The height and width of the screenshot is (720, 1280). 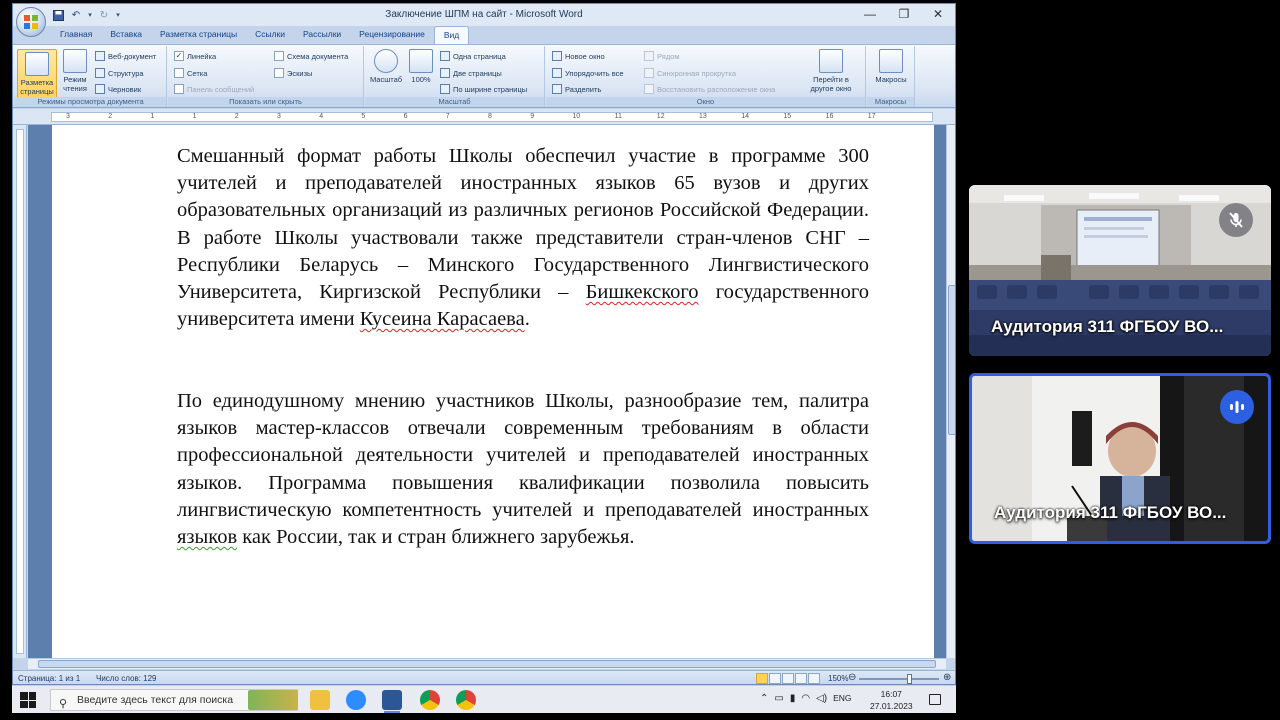 What do you see at coordinates (557, 89) in the screenshot?
I see `split-icon` at bounding box center [557, 89].